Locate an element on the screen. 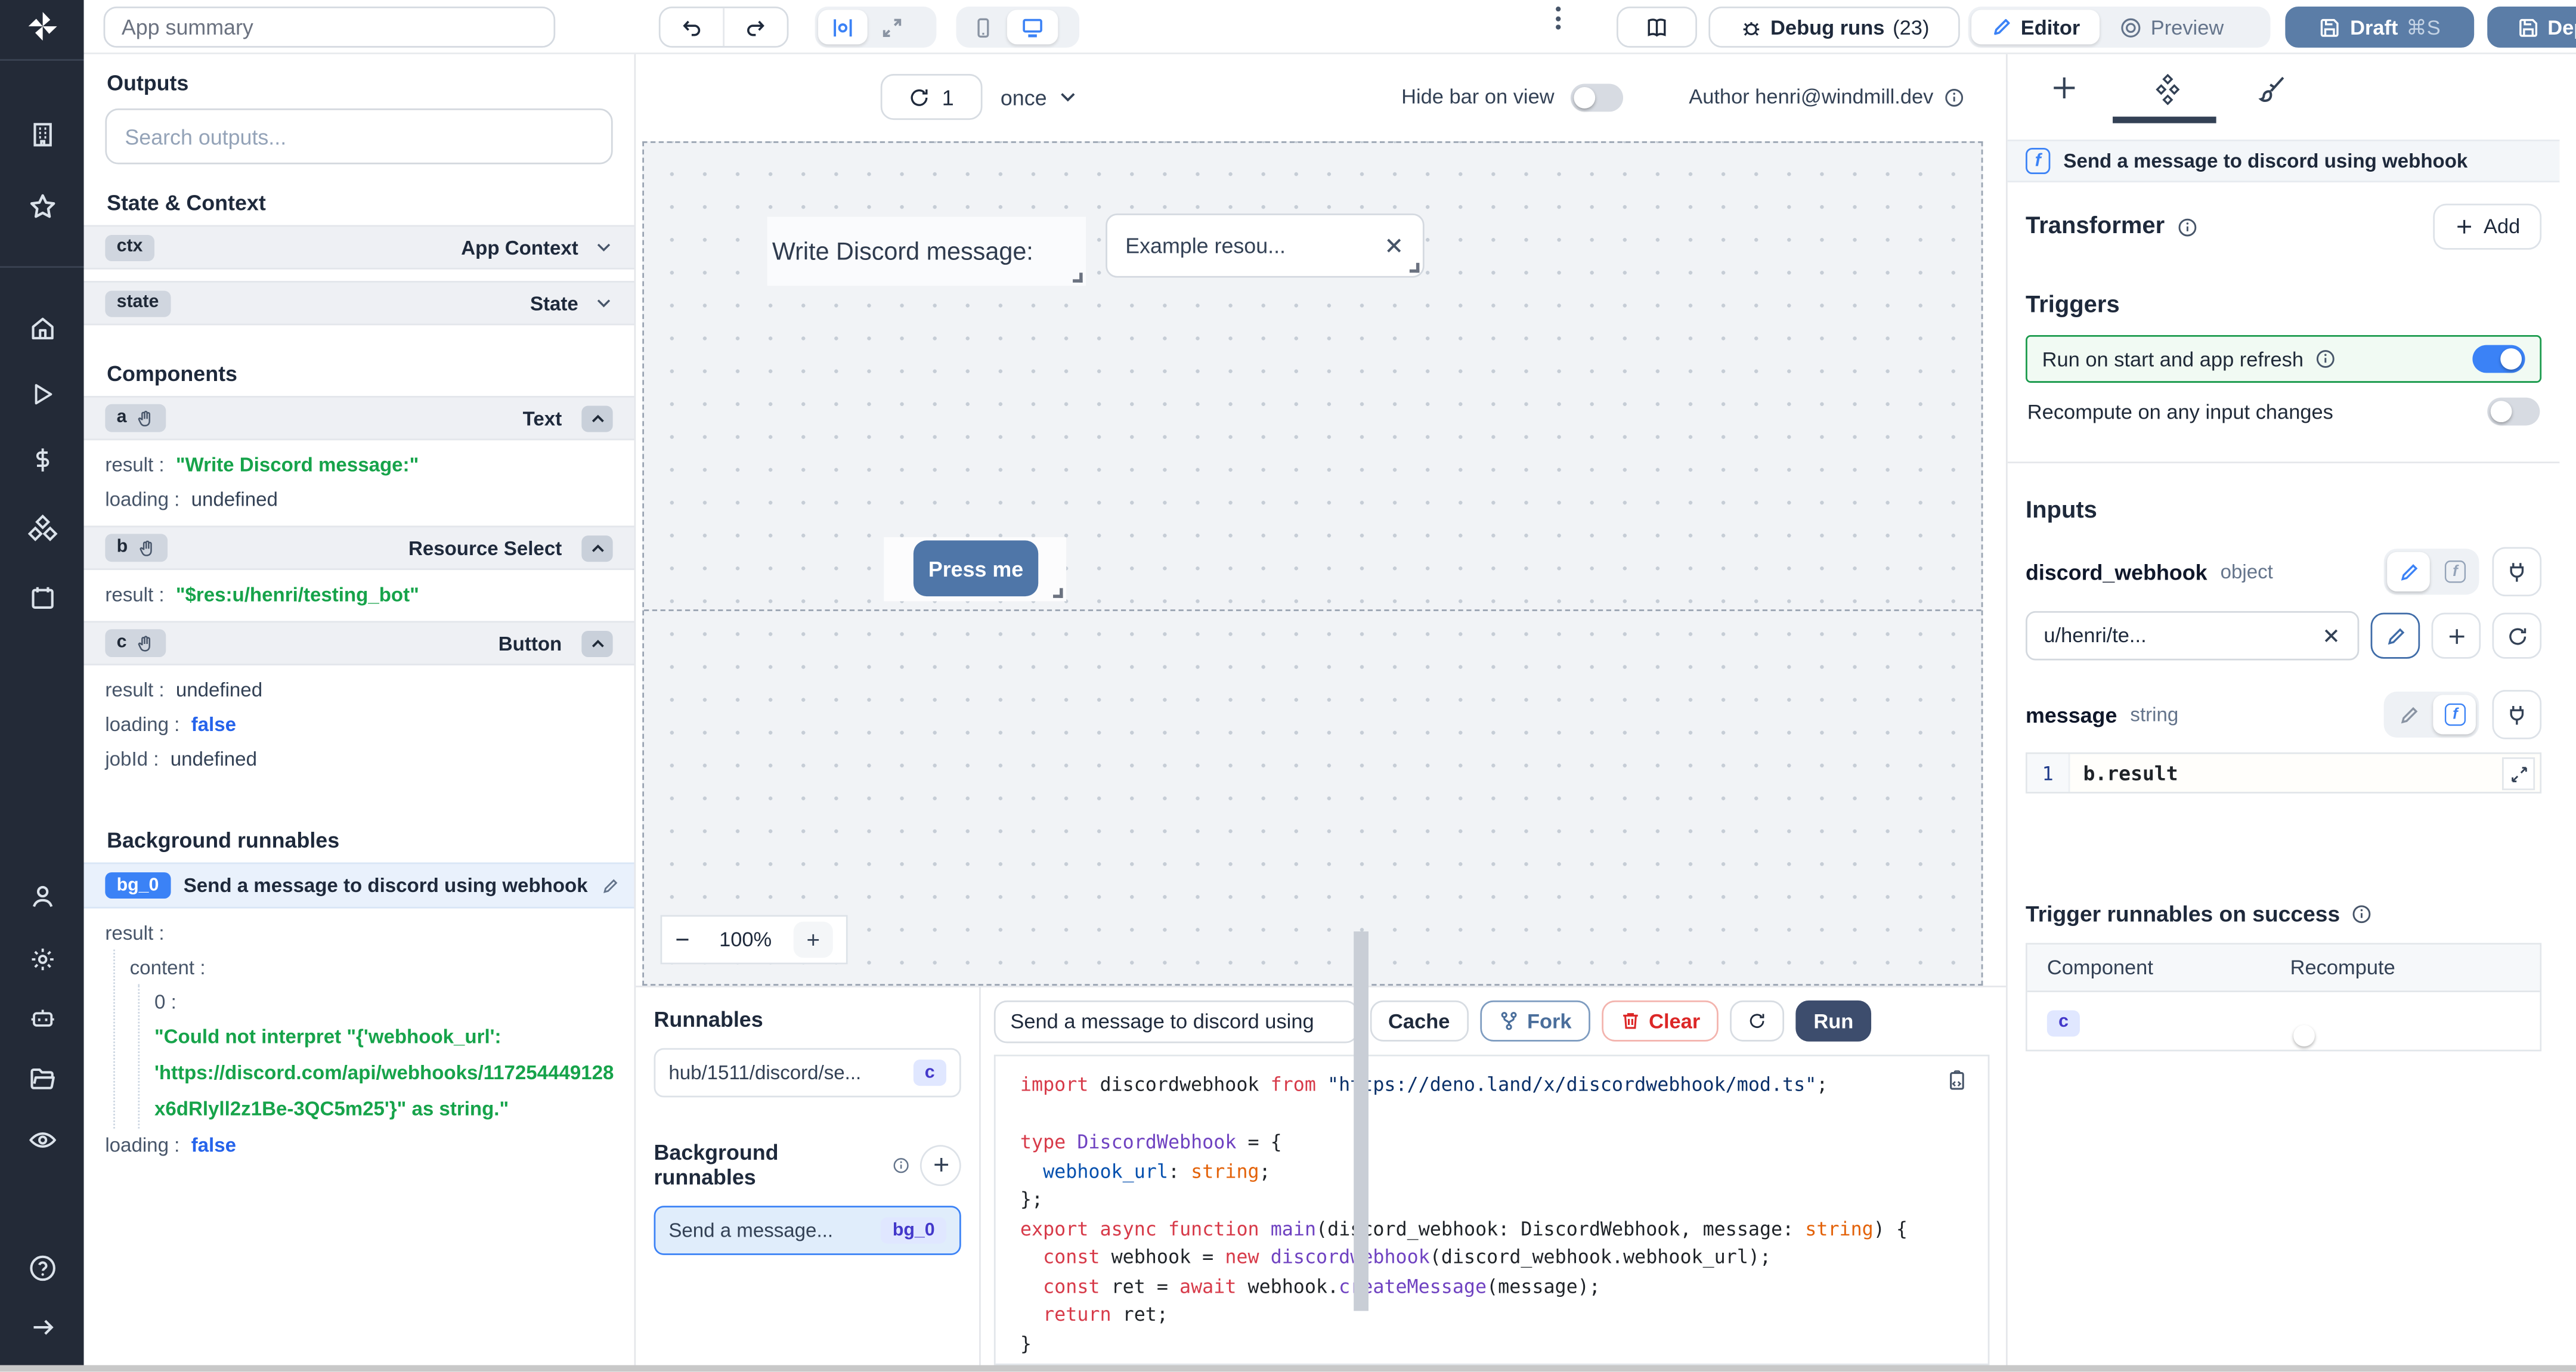  app-summary-value: App summary is located at coordinates (187, 27).